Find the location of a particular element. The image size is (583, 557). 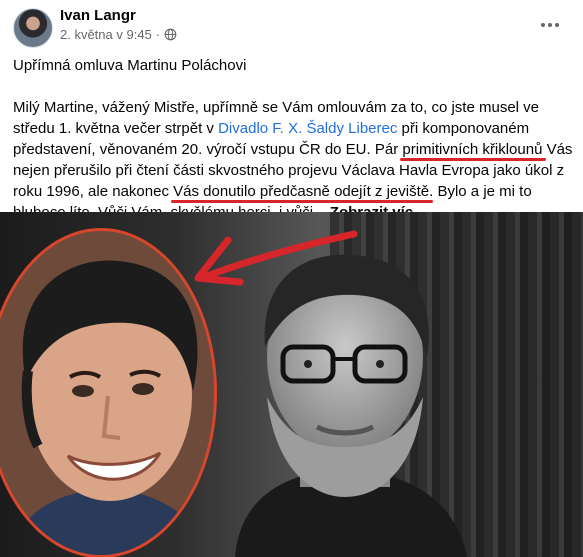

red-arrow-annotation is located at coordinates (276, 258).